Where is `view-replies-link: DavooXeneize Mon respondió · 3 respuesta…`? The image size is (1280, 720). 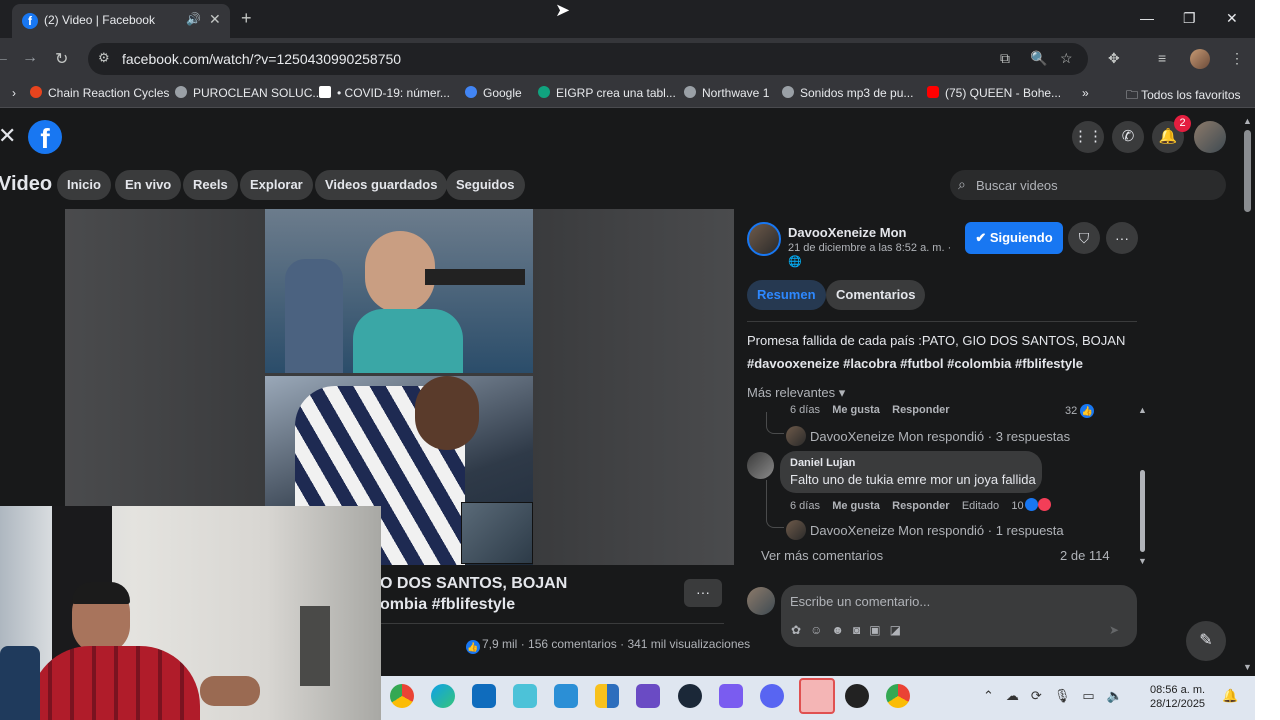
view-replies-link: DavooXeneize Mon respondió · 3 respuesta… is located at coordinates (928, 436).